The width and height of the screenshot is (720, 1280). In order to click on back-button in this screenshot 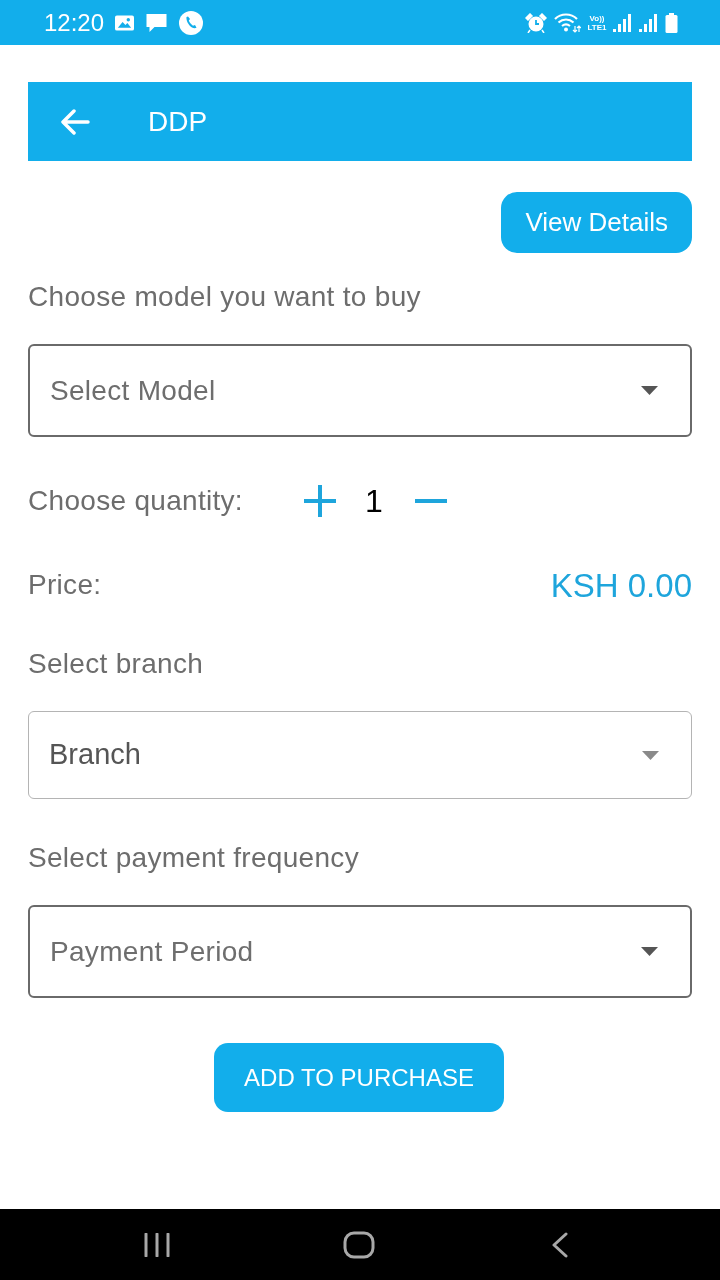, I will do `click(75, 121)`.